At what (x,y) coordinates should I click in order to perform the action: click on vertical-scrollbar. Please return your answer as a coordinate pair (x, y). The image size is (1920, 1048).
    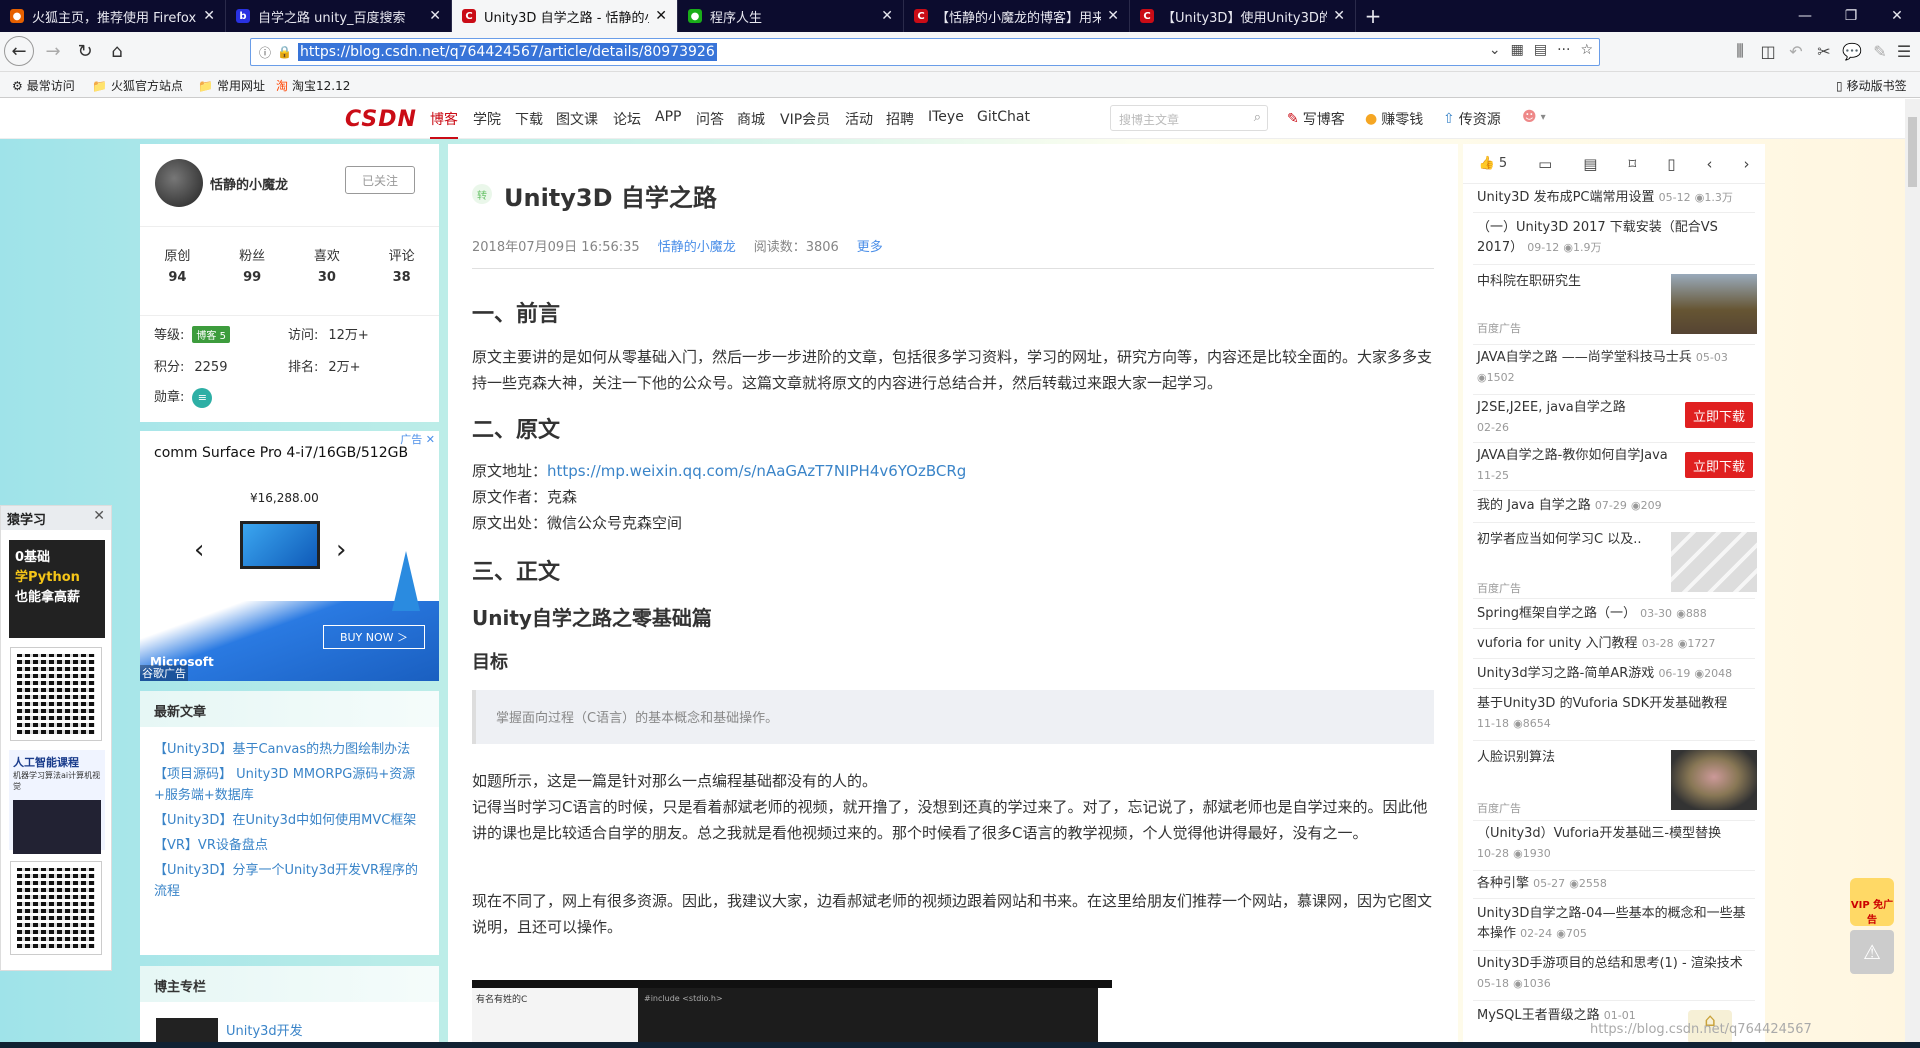
    Looking at the image, I should click on (1912, 573).